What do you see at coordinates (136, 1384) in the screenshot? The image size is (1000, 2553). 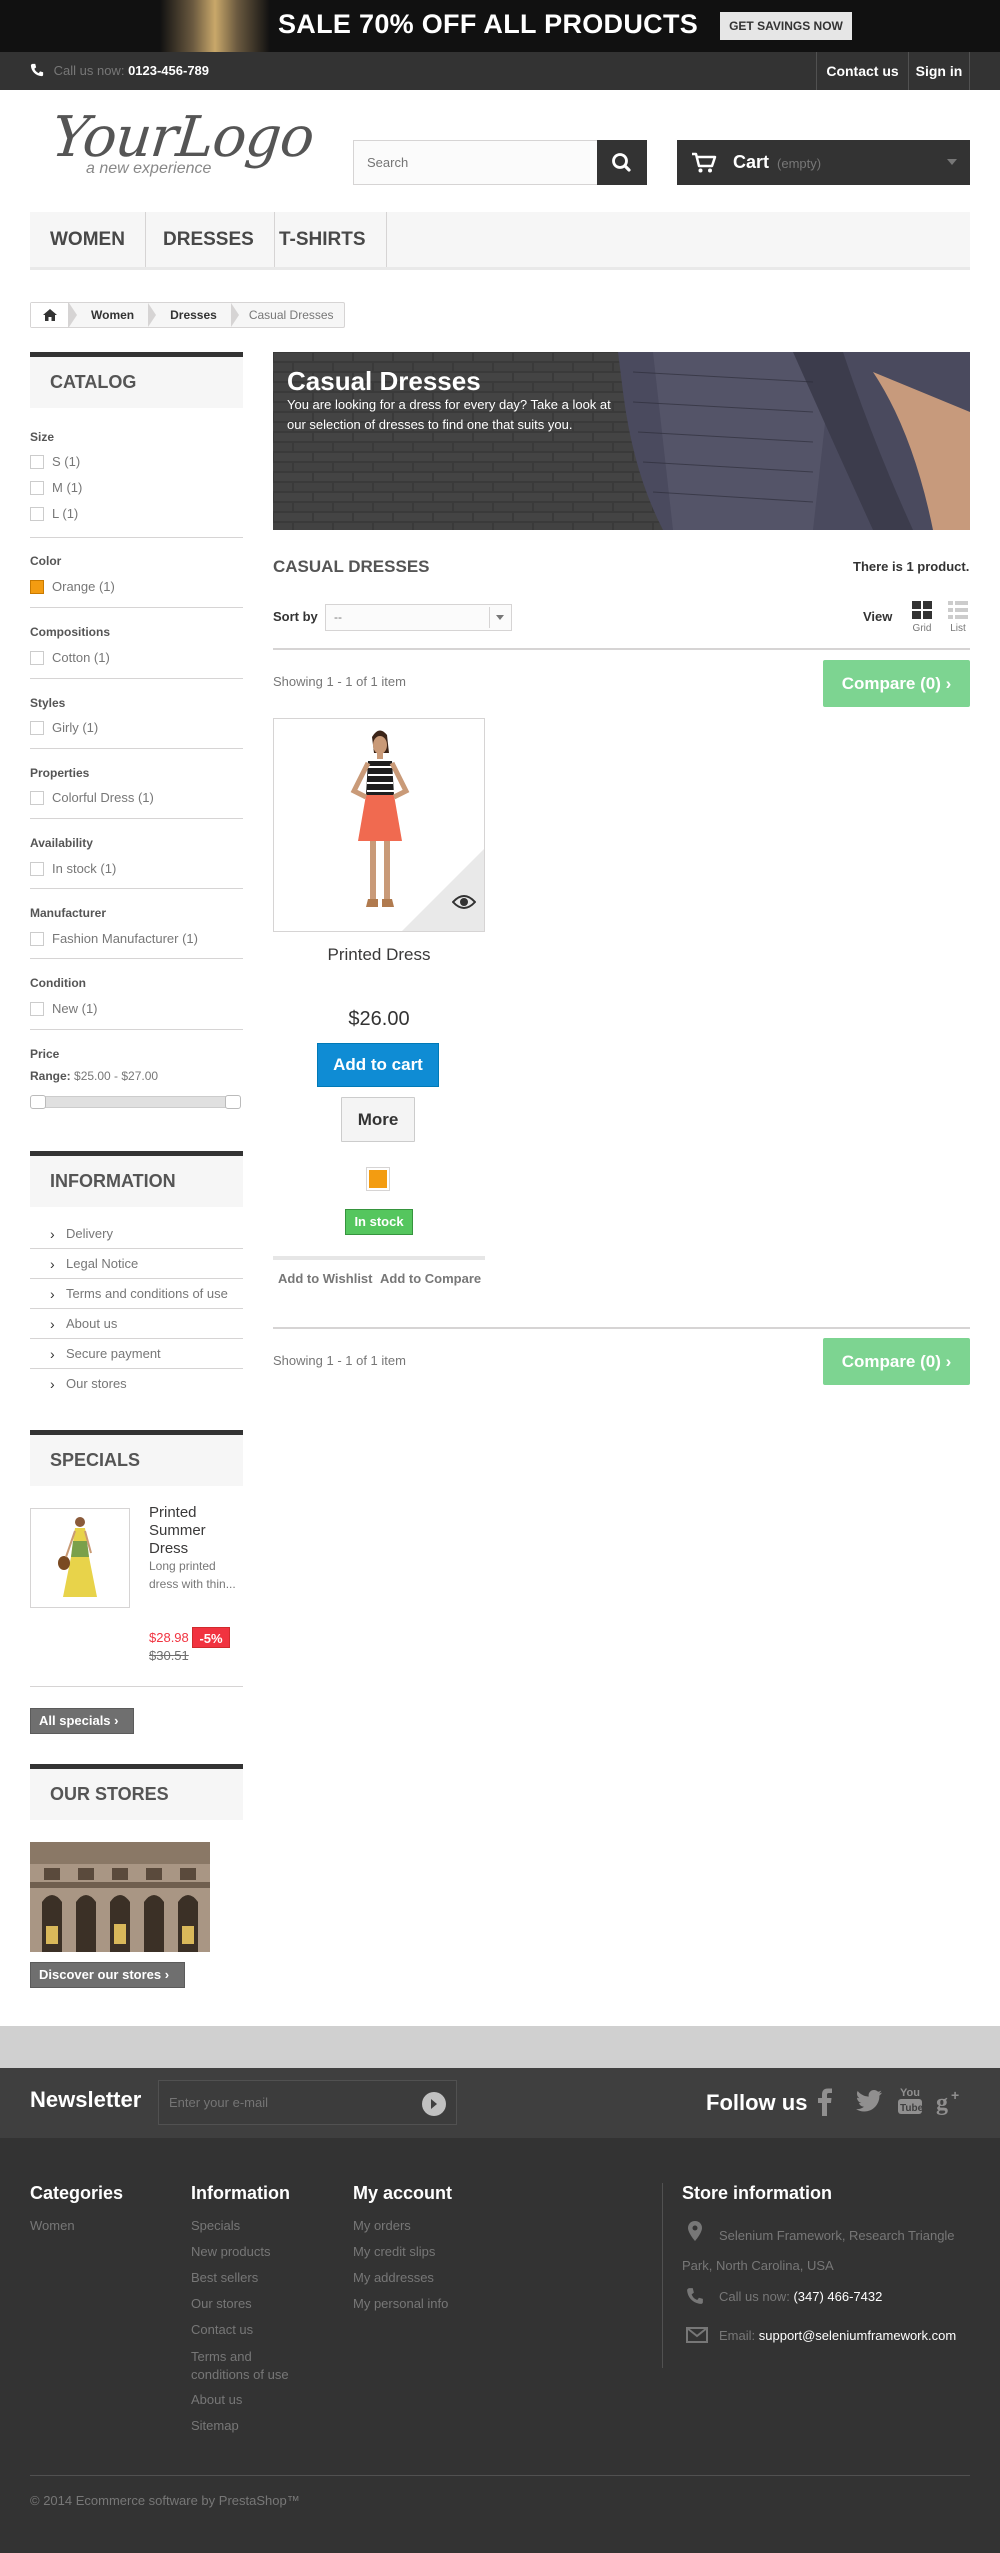 I see `info-link-stores: Our stores` at bounding box center [136, 1384].